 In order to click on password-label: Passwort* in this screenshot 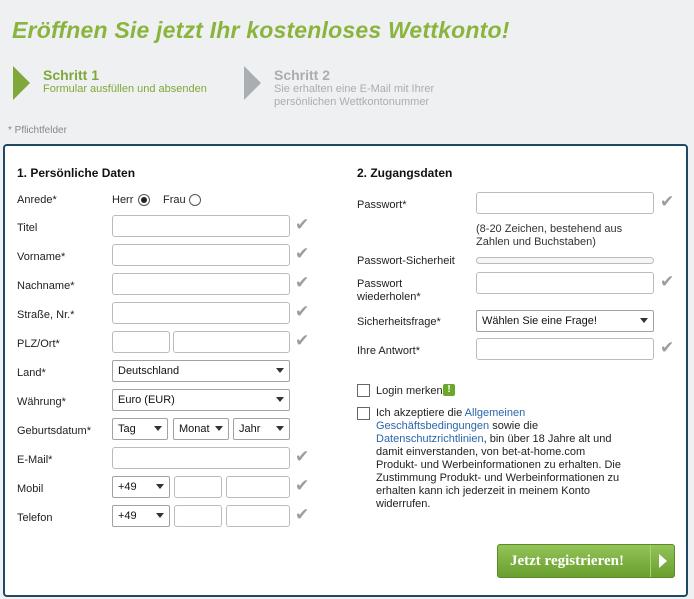, I will do `click(382, 205)`.